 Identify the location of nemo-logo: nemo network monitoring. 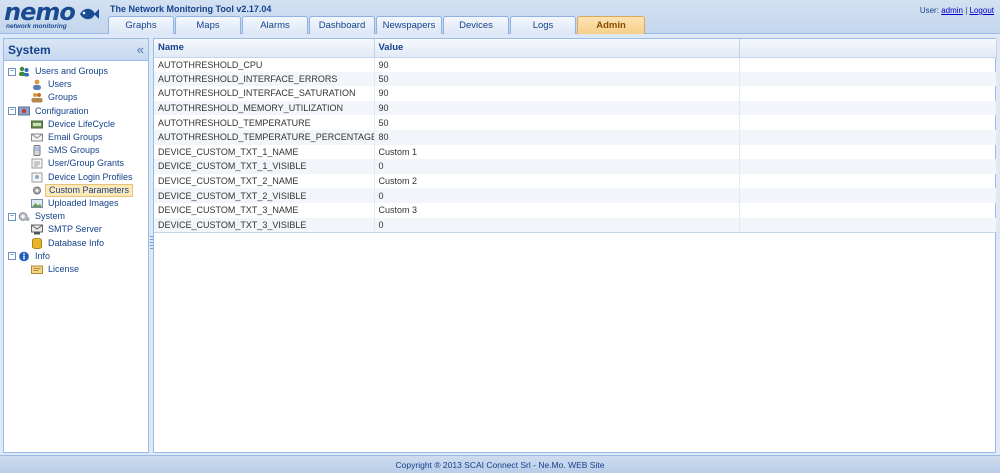
(53, 16).